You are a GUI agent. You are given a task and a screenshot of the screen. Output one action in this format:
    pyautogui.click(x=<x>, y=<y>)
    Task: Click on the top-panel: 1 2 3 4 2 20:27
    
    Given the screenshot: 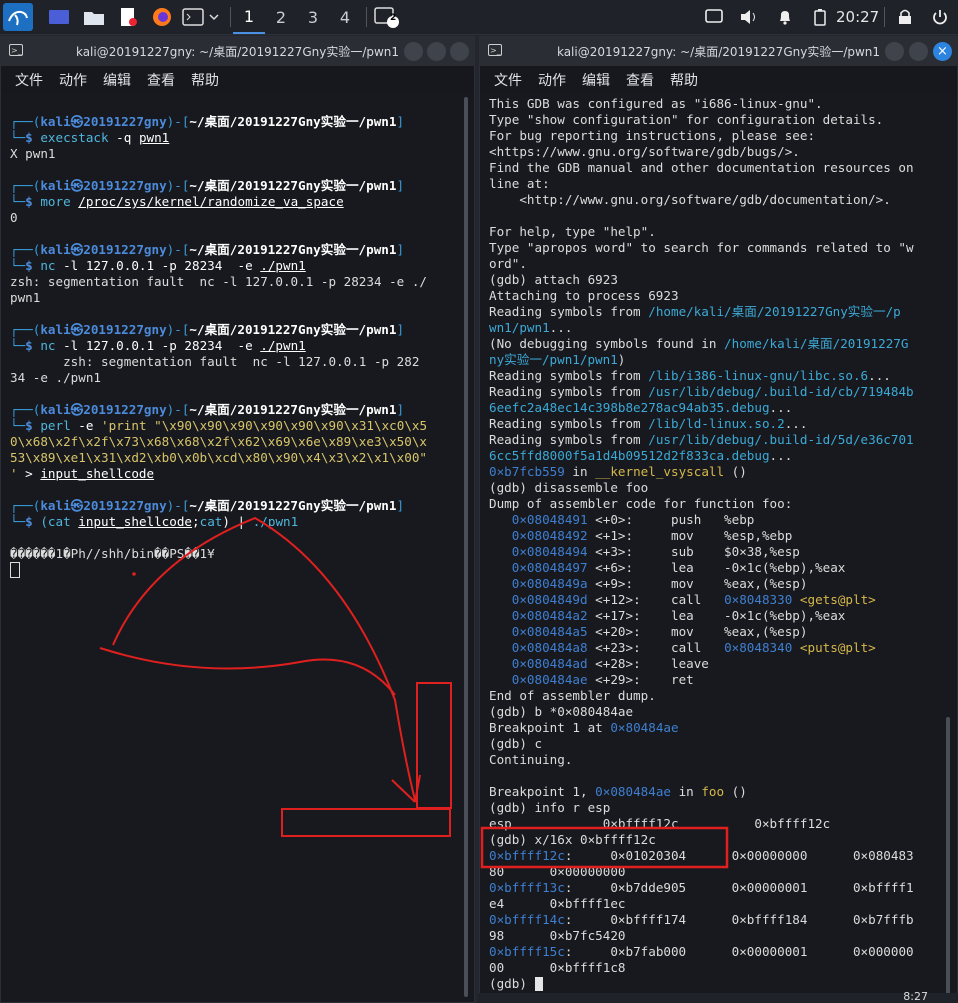 What is the action you would take?
    pyautogui.click(x=479, y=17)
    